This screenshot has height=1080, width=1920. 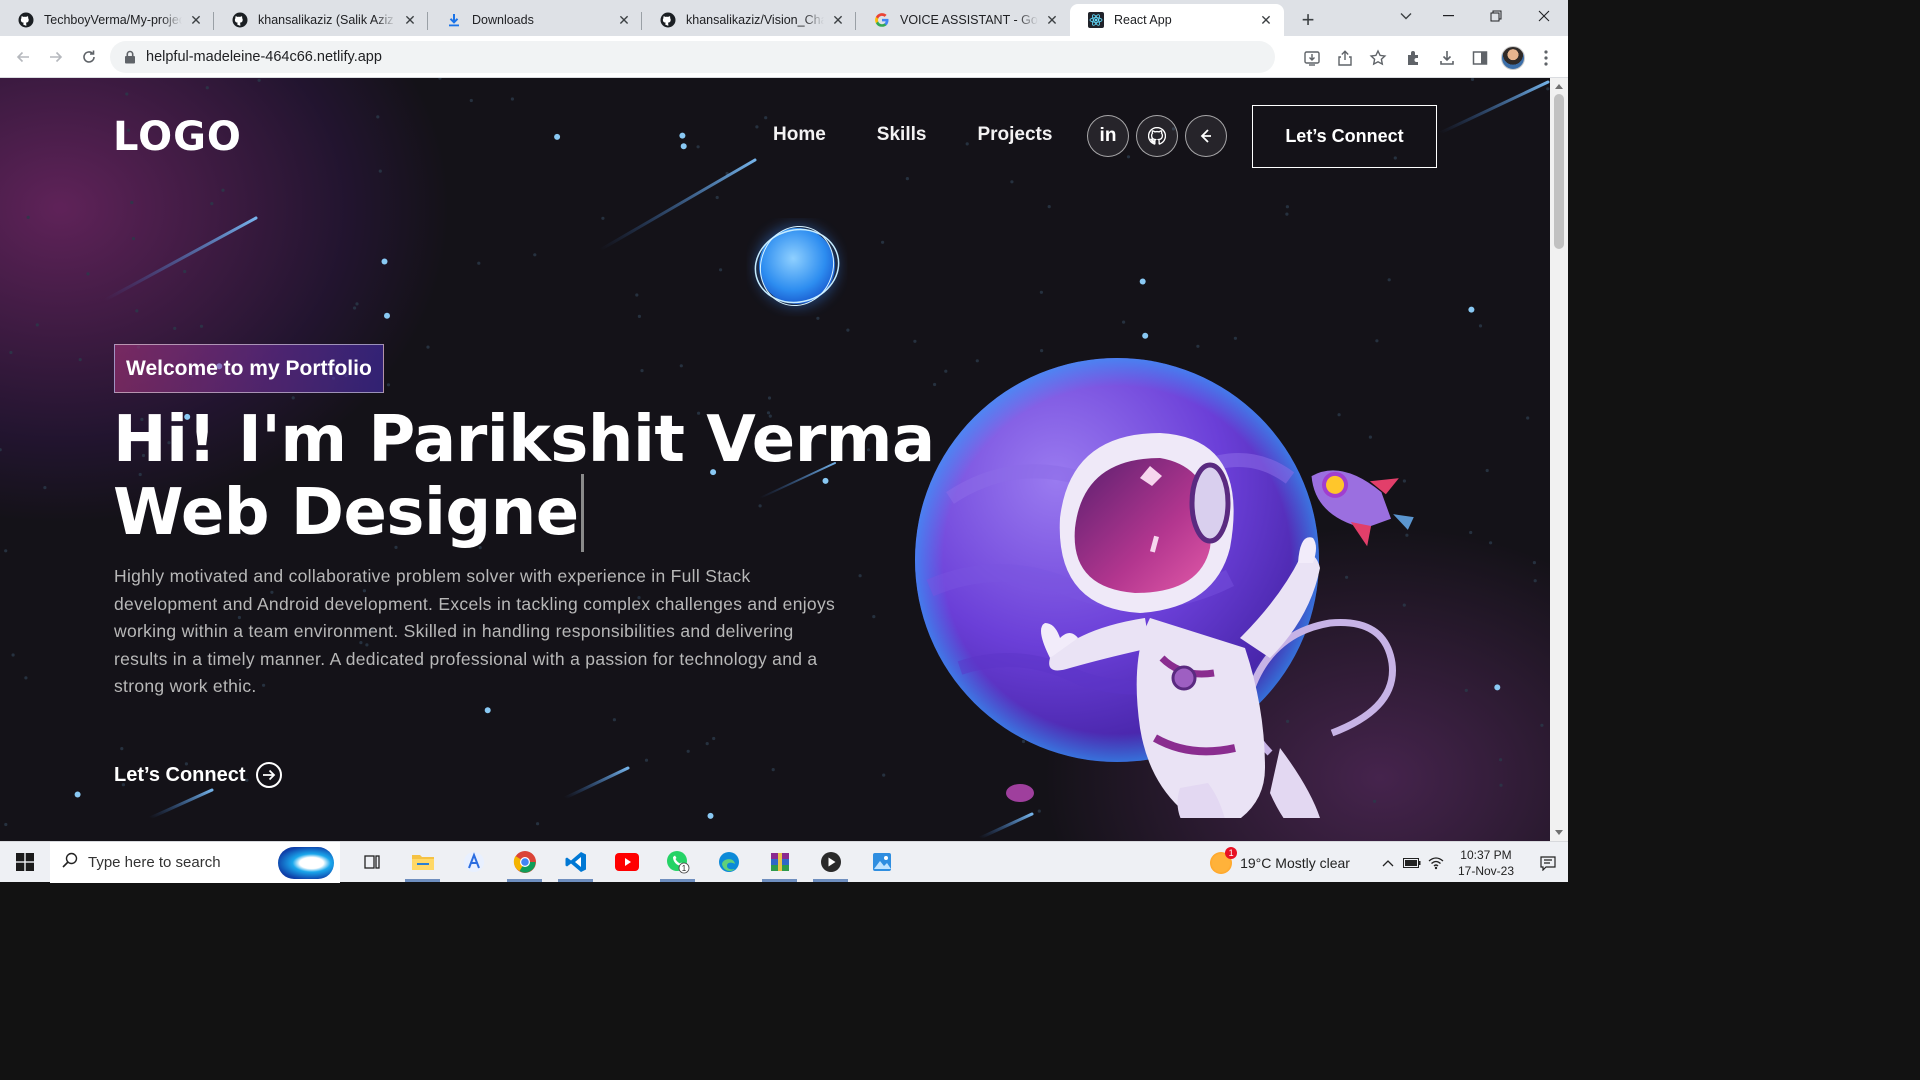 What do you see at coordinates (1446, 57) in the screenshot?
I see `downloads-icon` at bounding box center [1446, 57].